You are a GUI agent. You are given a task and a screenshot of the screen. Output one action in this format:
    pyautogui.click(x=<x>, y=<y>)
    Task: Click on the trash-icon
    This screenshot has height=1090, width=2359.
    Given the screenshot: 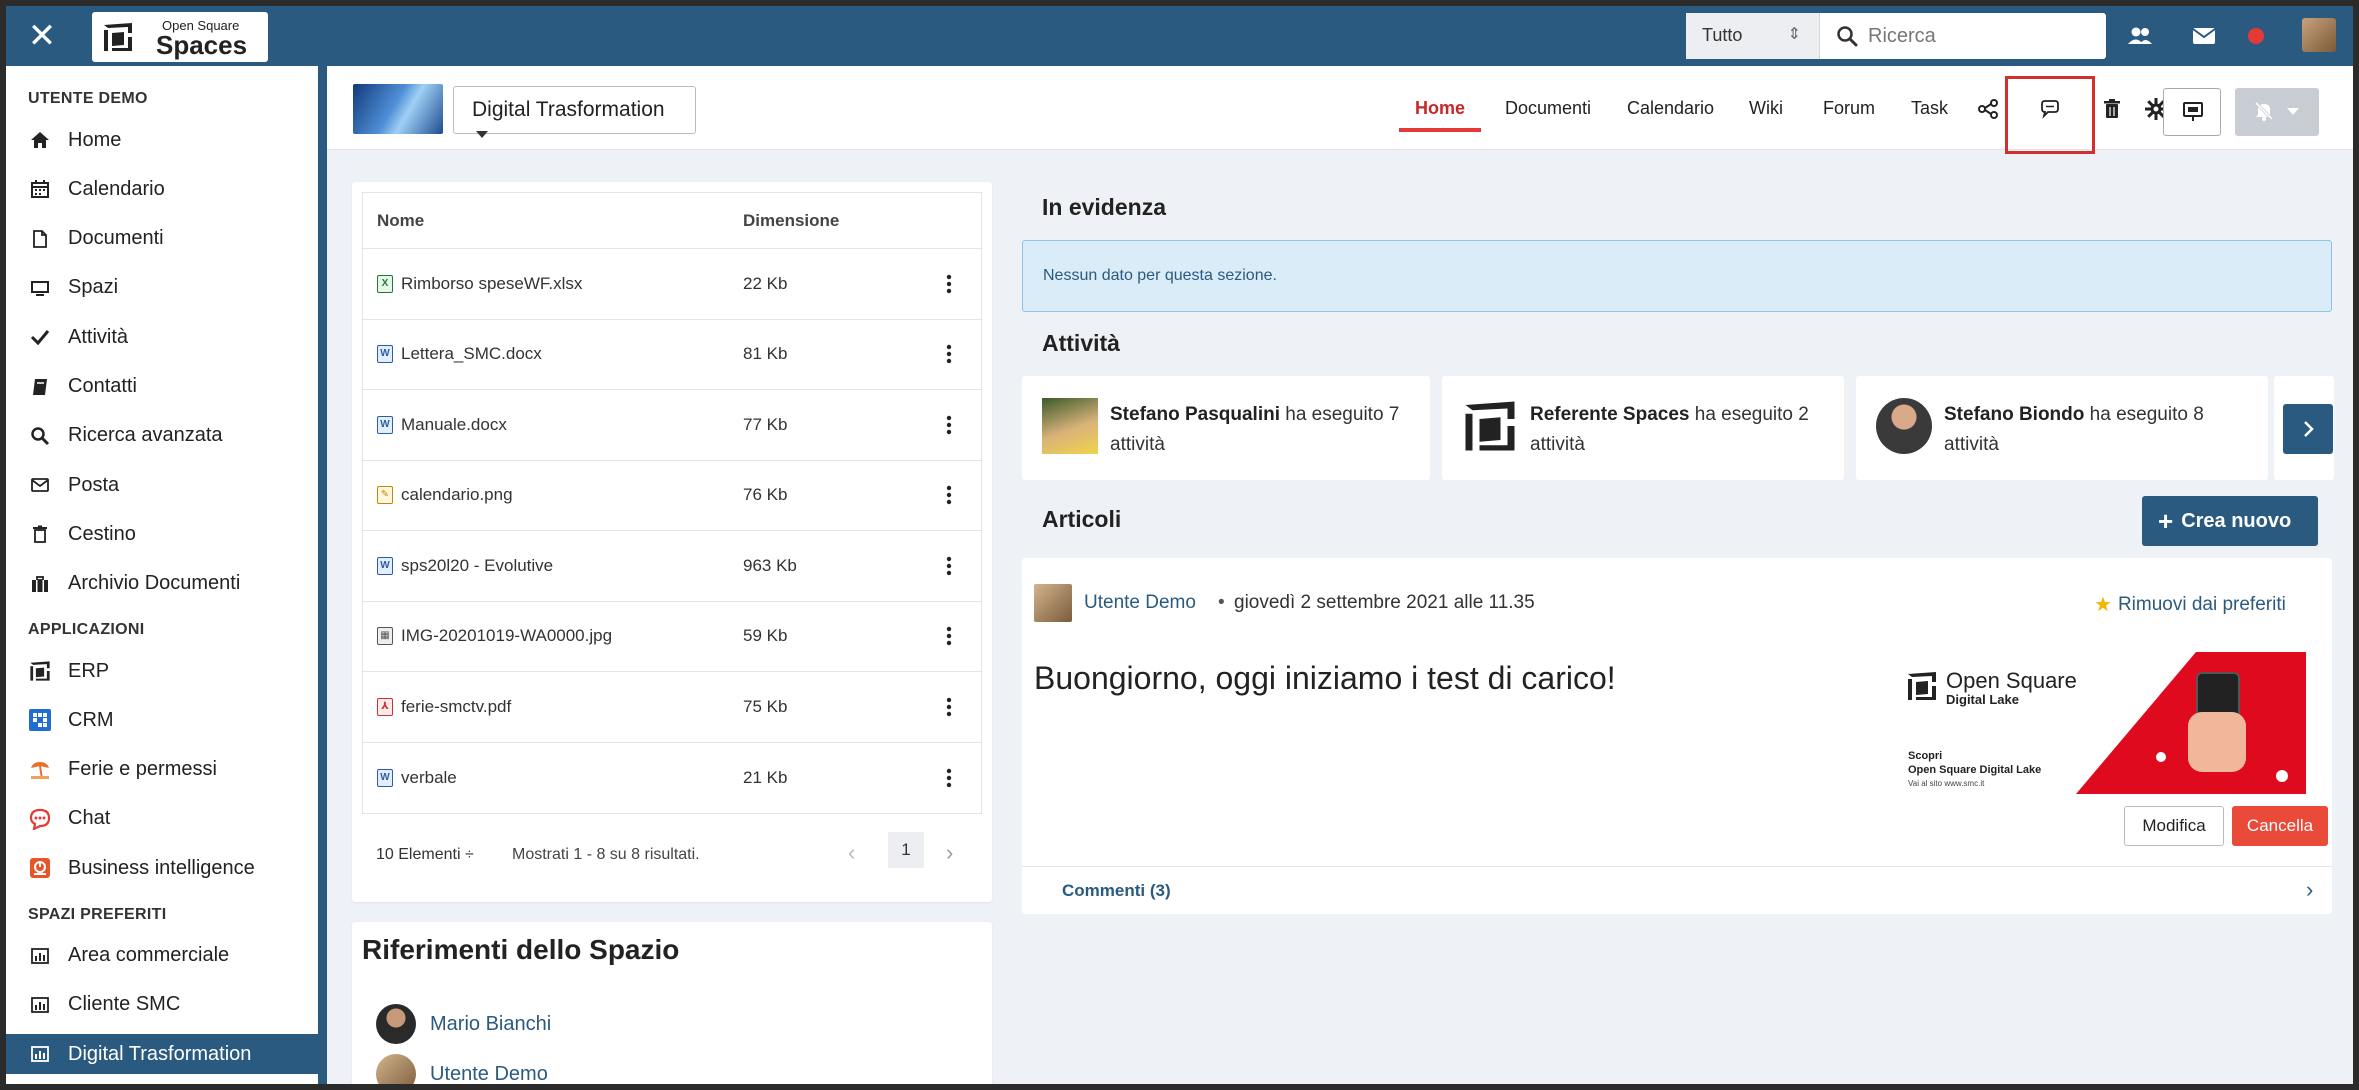 What is the action you would take?
    pyautogui.click(x=2112, y=109)
    